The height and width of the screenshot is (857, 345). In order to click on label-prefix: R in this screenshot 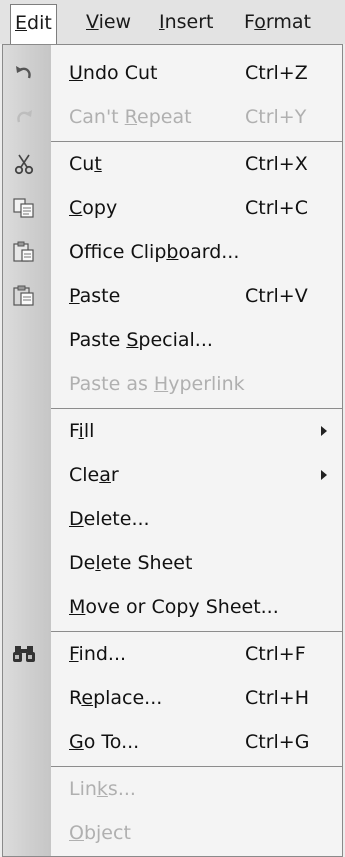, I will do `click(75, 698)`.